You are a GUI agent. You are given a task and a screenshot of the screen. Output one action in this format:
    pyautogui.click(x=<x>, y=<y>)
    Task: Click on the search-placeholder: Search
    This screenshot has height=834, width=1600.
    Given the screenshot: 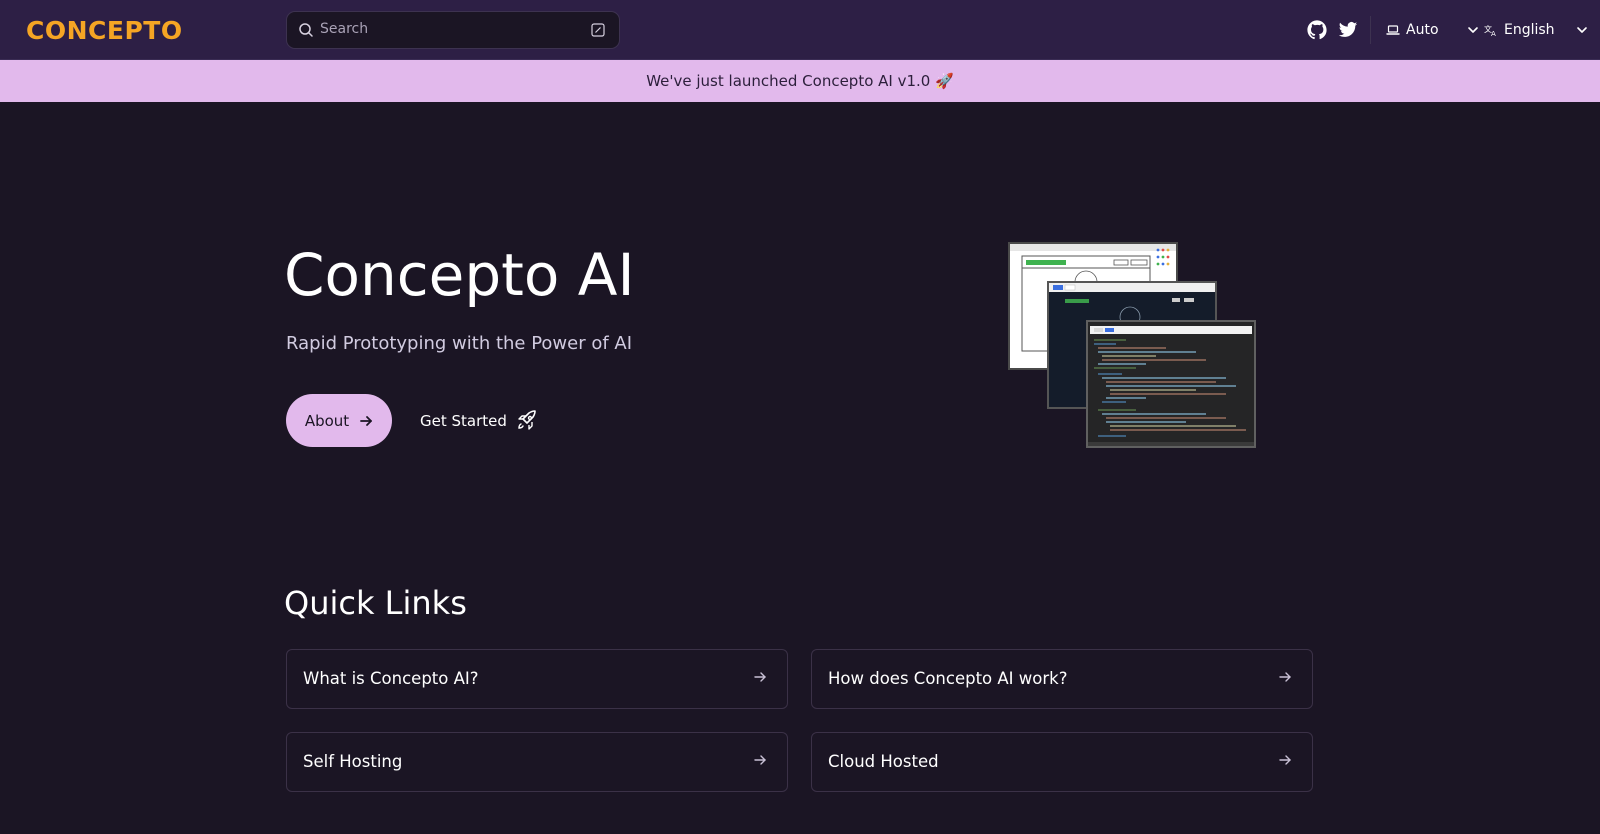 What is the action you would take?
    pyautogui.click(x=344, y=29)
    